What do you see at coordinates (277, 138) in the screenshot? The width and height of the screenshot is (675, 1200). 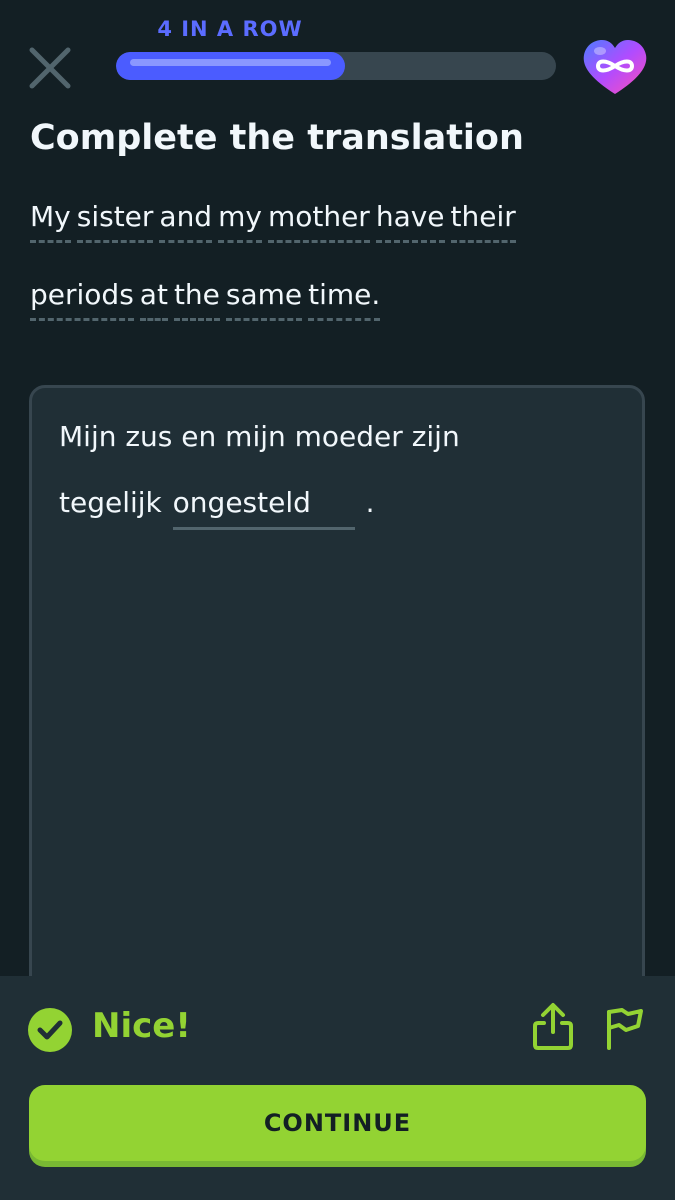 I see `challenge-title: Complete the translation` at bounding box center [277, 138].